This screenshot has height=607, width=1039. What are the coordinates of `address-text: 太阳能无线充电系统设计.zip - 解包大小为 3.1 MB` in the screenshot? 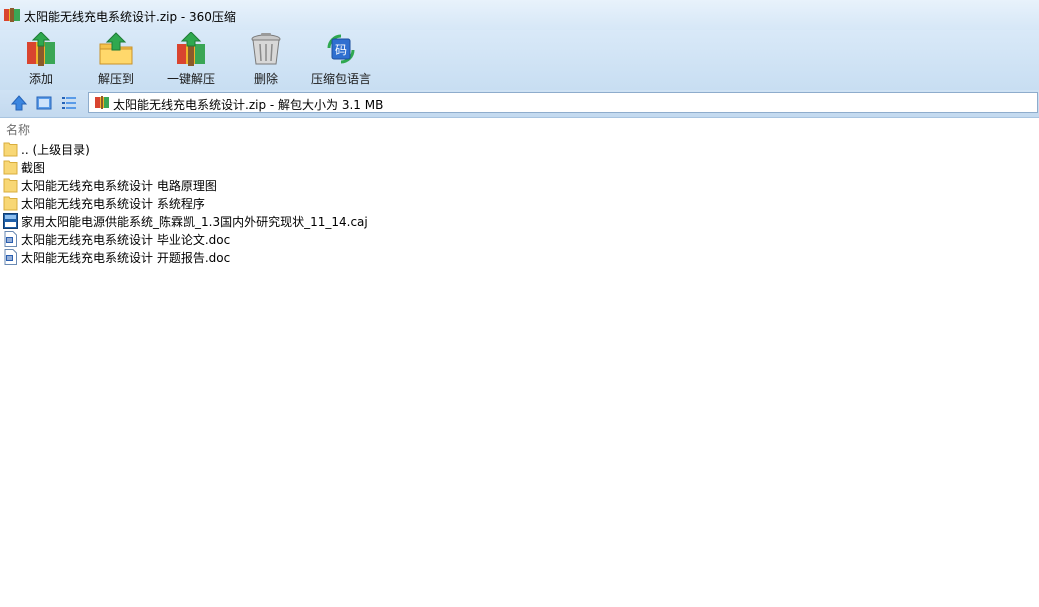 It's located at (248, 105).